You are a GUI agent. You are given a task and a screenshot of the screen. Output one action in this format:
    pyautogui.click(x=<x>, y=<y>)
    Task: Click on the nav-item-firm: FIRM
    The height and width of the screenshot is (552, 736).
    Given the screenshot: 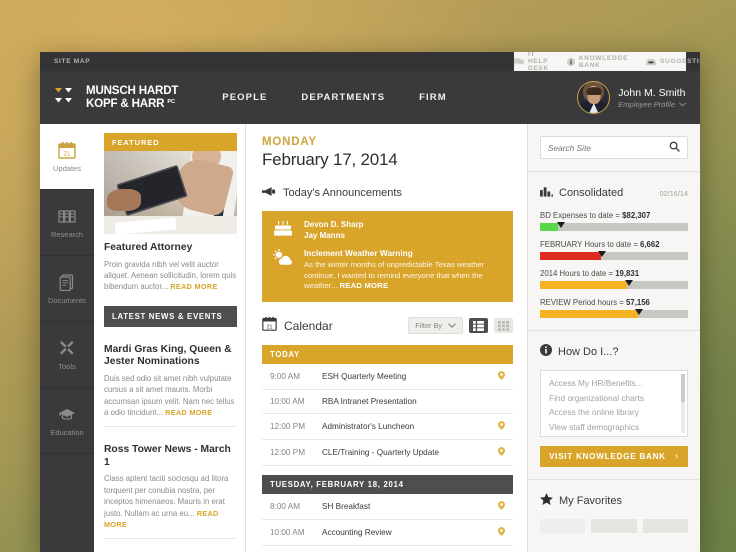 What is the action you would take?
    pyautogui.click(x=433, y=97)
    